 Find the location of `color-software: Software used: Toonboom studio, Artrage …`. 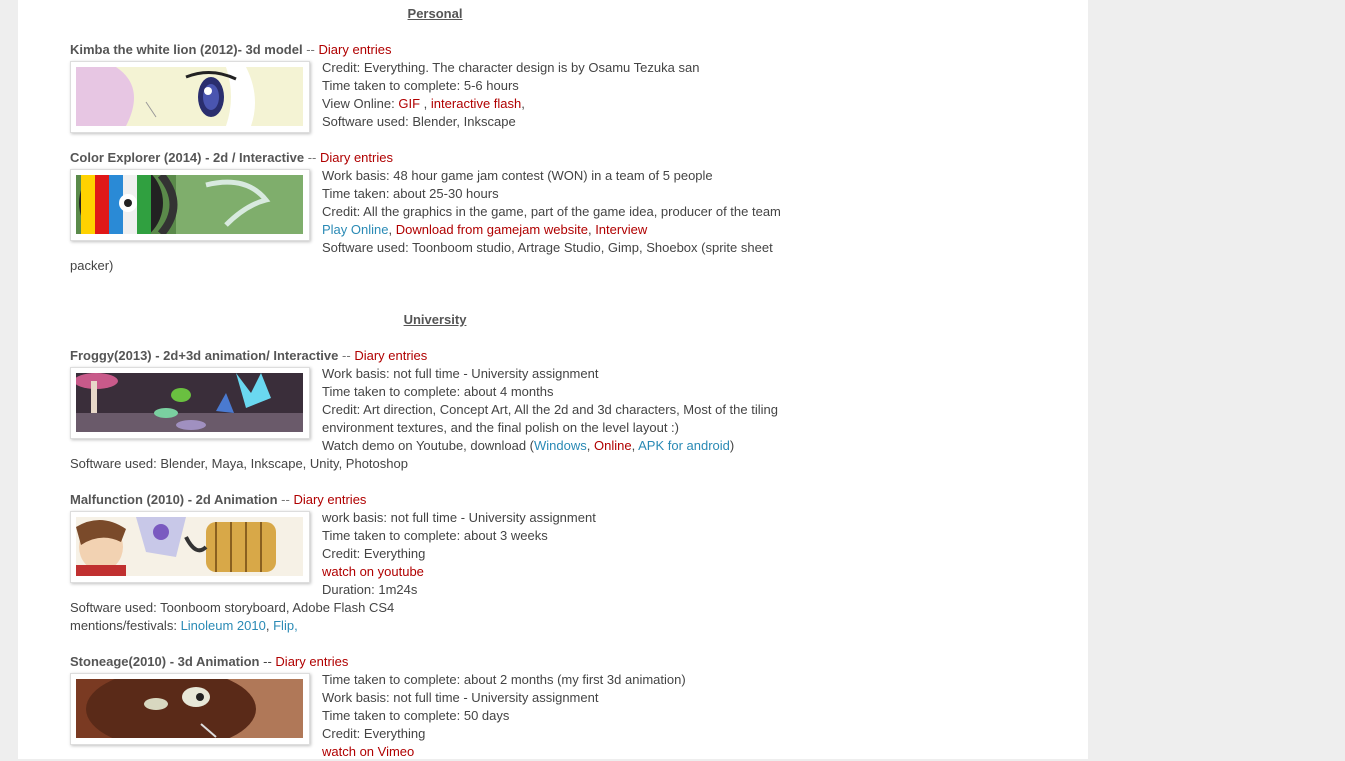

color-software: Software used: Toonboom studio, Artrage … is located at coordinates (547, 247).